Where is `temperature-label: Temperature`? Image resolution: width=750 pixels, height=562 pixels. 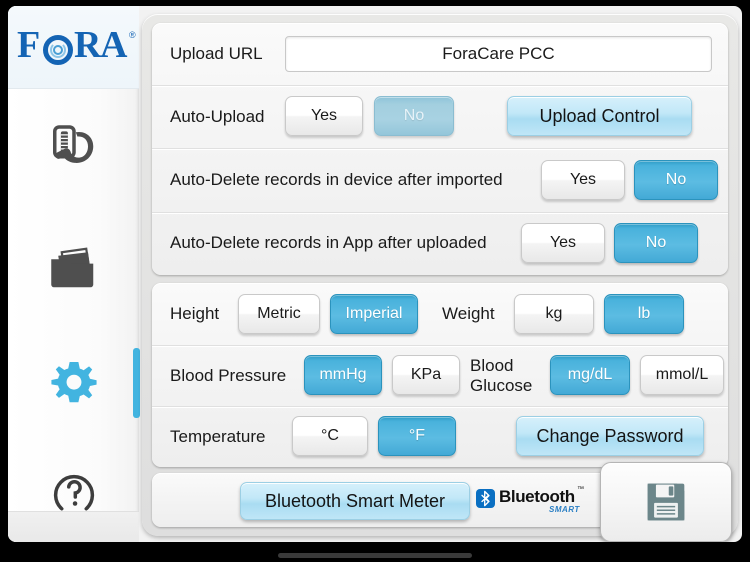
temperature-label: Temperature is located at coordinates (218, 436).